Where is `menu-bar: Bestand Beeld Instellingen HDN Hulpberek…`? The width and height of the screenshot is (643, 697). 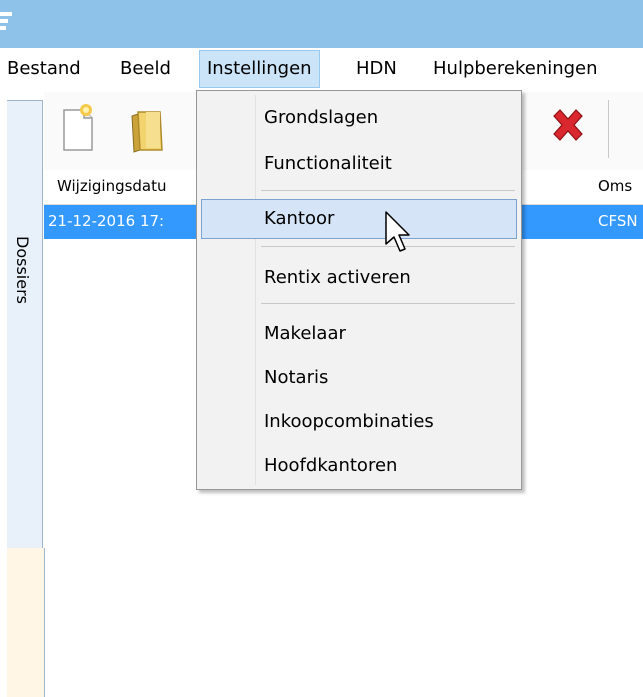
menu-bar: Bestand Beeld Instellingen HDN Hulpberek… is located at coordinates (321, 70).